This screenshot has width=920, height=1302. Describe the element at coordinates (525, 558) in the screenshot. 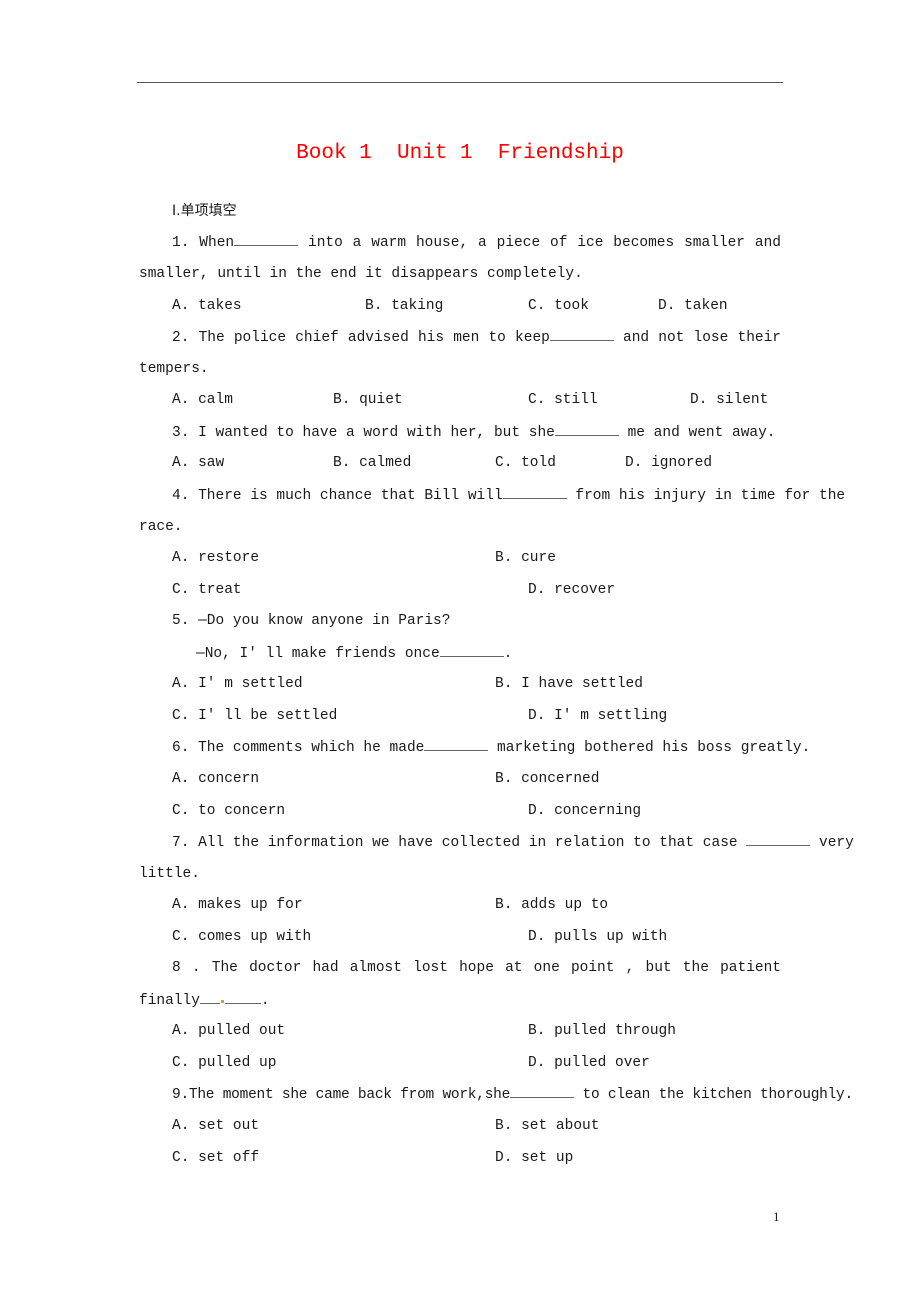

I see `option-b: B. cure` at that location.